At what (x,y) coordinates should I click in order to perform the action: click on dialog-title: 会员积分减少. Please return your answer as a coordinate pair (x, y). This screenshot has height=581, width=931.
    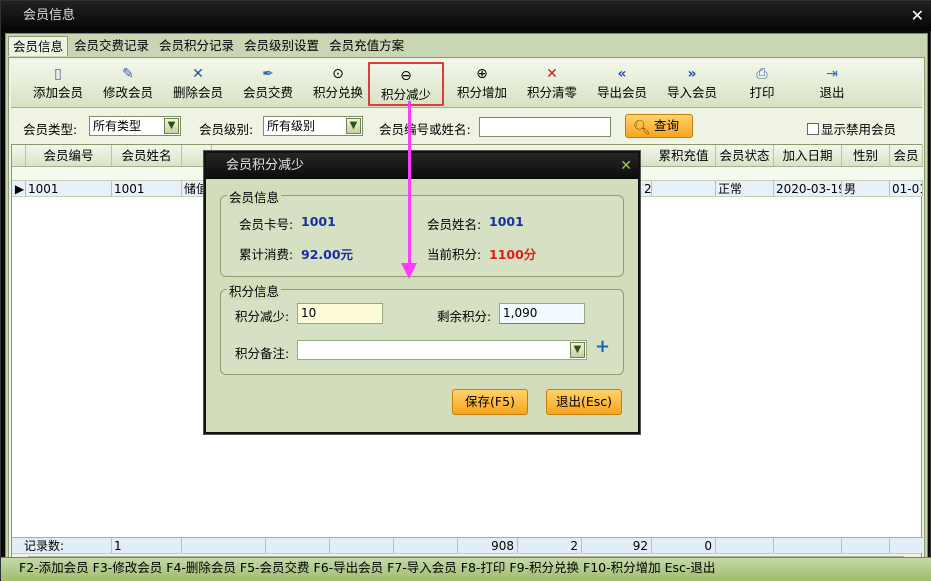
    Looking at the image, I should click on (265, 165).